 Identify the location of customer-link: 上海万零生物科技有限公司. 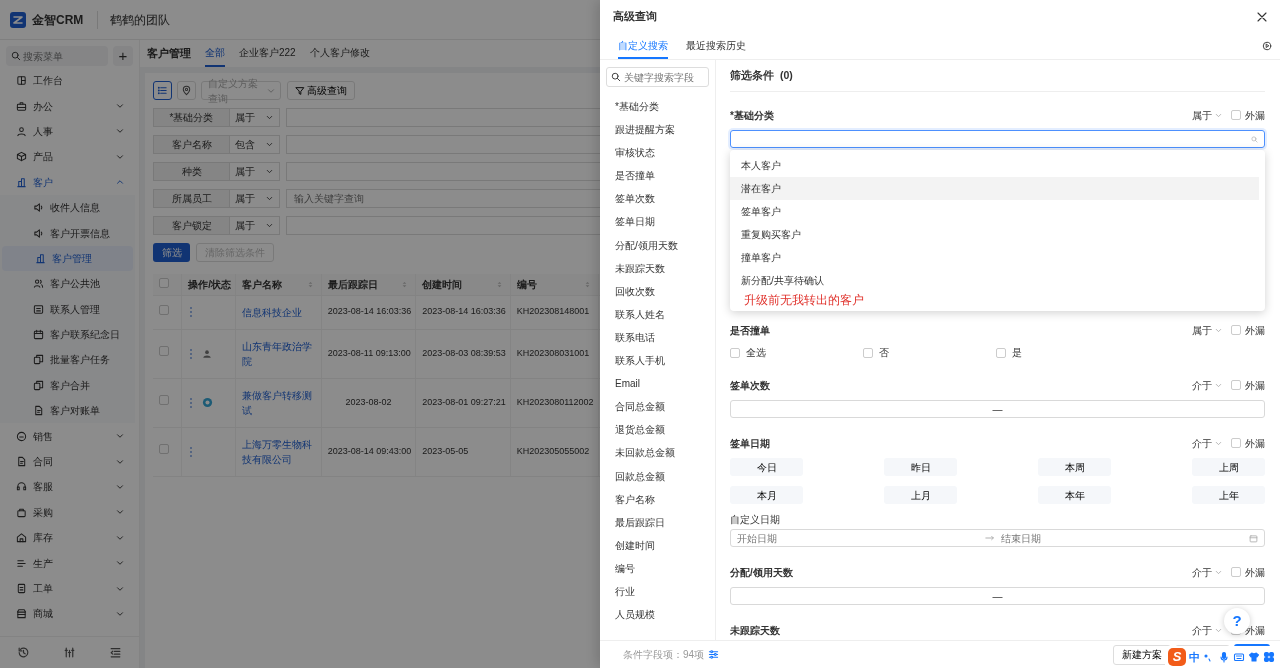
(278, 451).